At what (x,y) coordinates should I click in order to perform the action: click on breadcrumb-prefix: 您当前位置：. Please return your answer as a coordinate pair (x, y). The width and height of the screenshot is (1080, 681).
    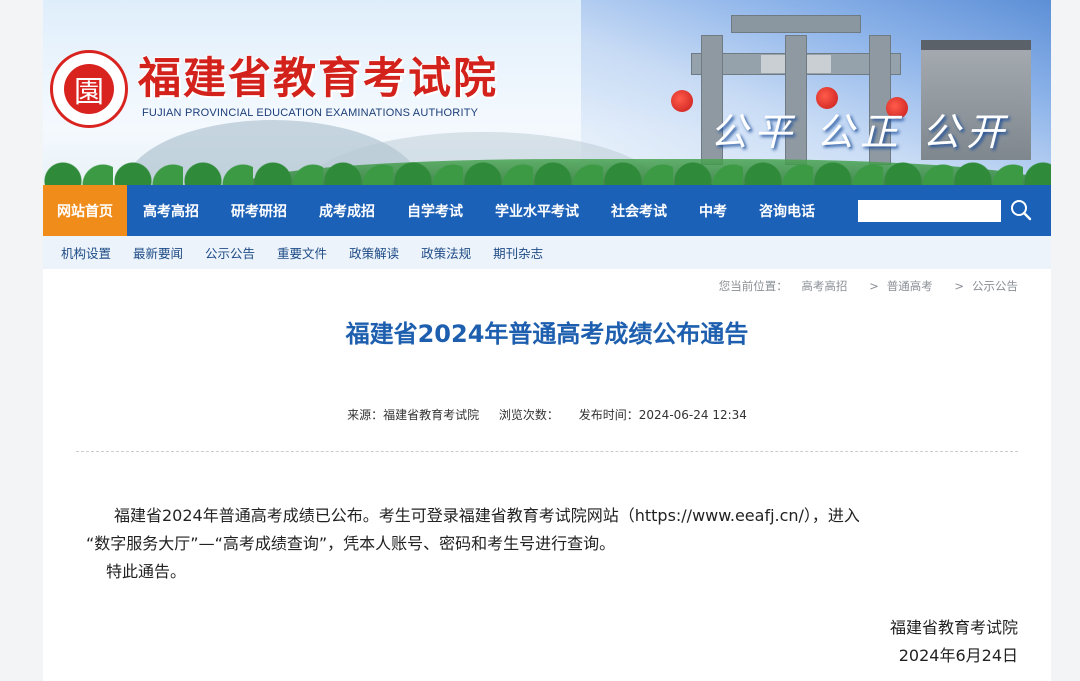
    Looking at the image, I should click on (753, 286).